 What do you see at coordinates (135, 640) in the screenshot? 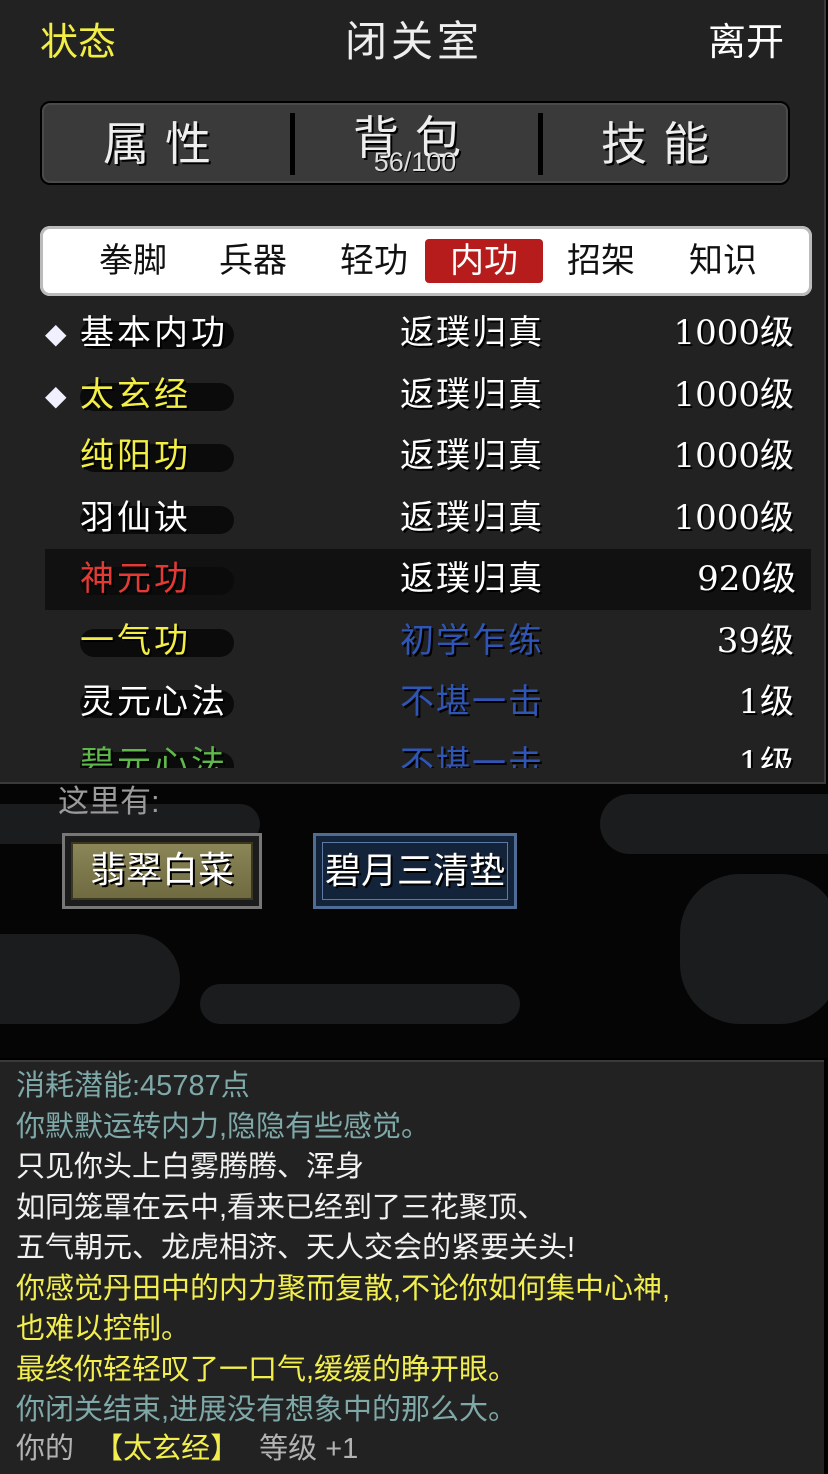
I see `skill-name: 一气功` at bounding box center [135, 640].